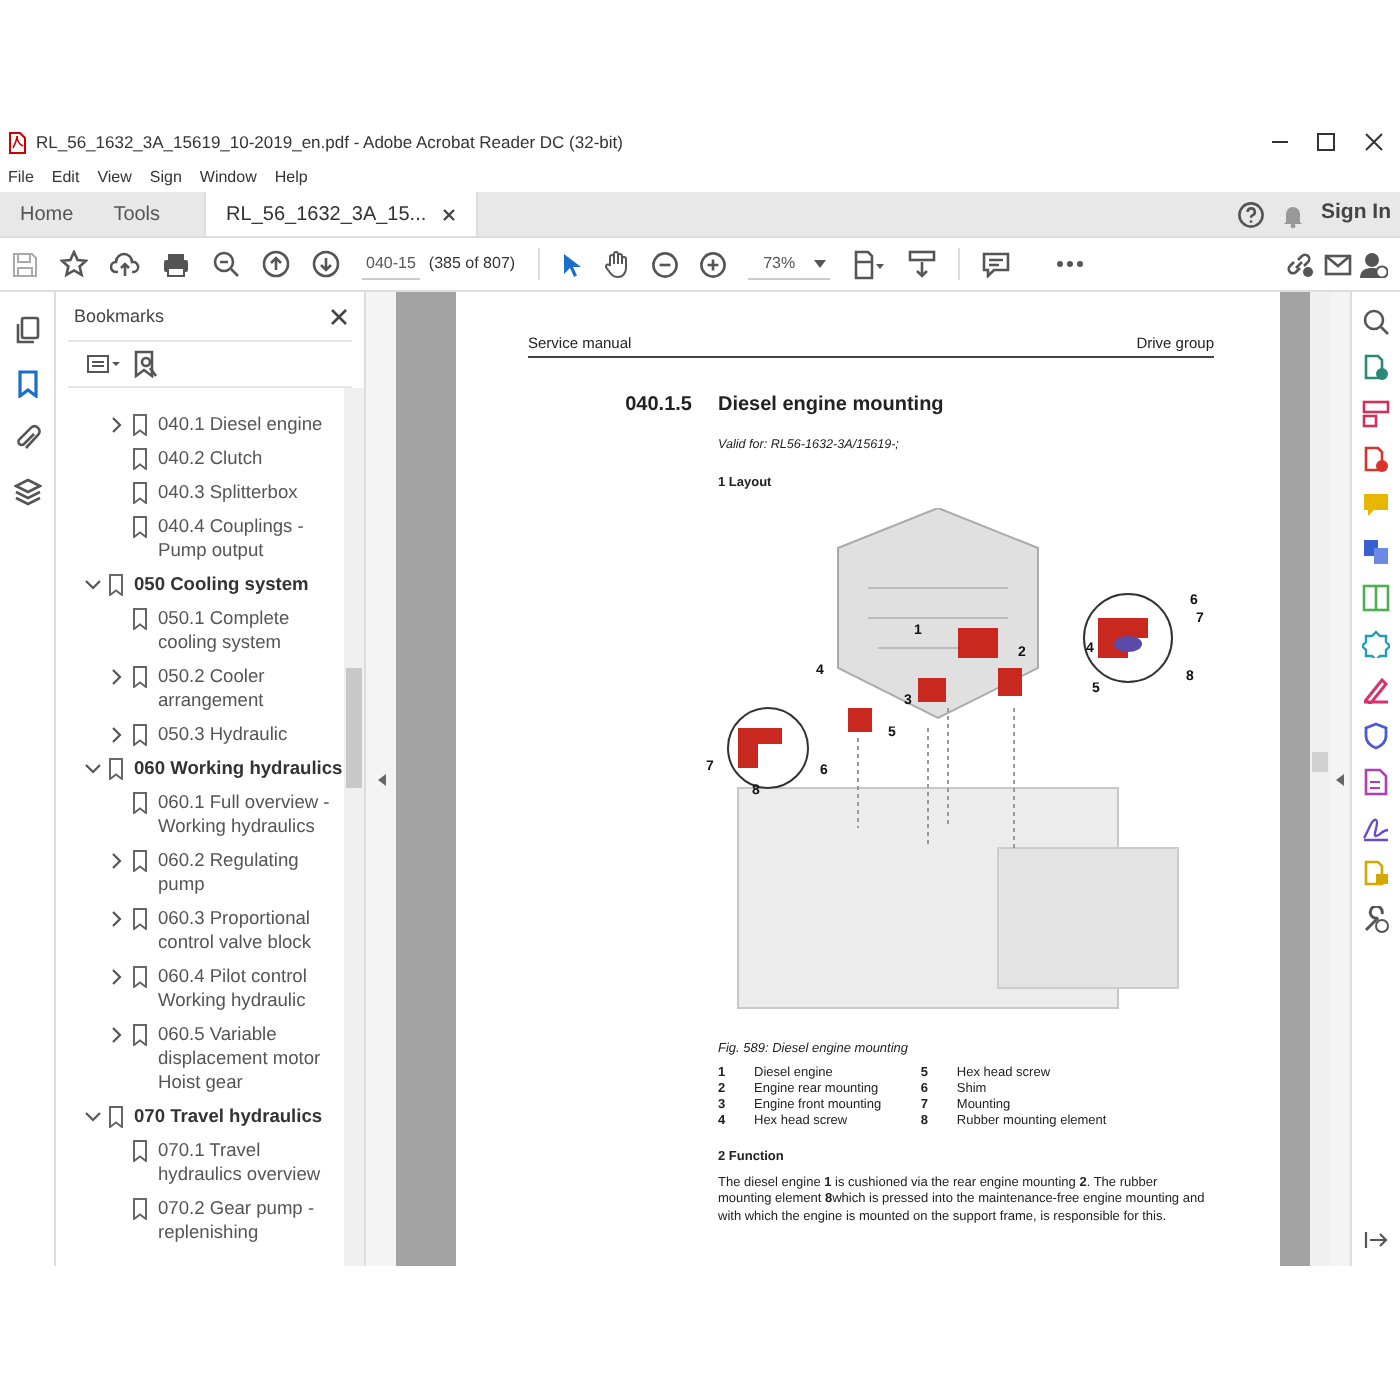 The width and height of the screenshot is (1400, 1400). What do you see at coordinates (1376, 736) in the screenshot?
I see `shield-icon` at bounding box center [1376, 736].